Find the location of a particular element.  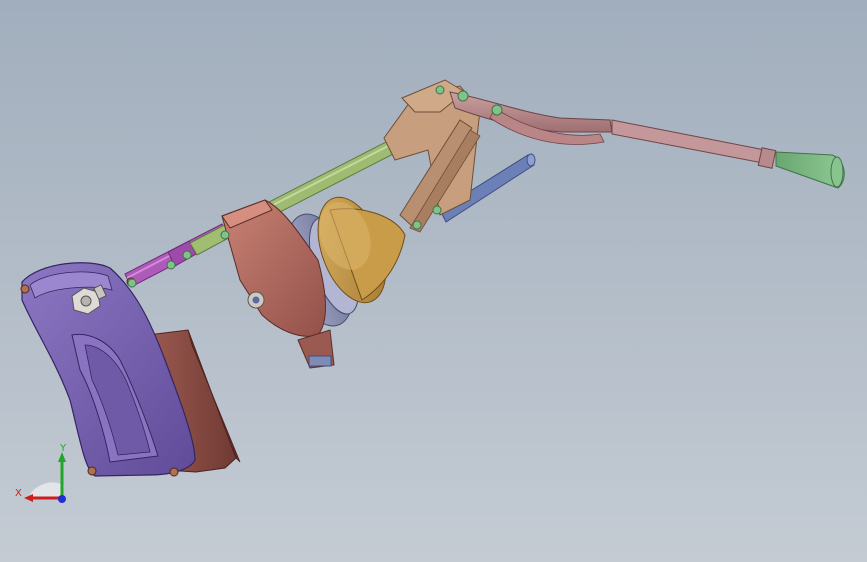

knob is located at coordinates (810, 170).